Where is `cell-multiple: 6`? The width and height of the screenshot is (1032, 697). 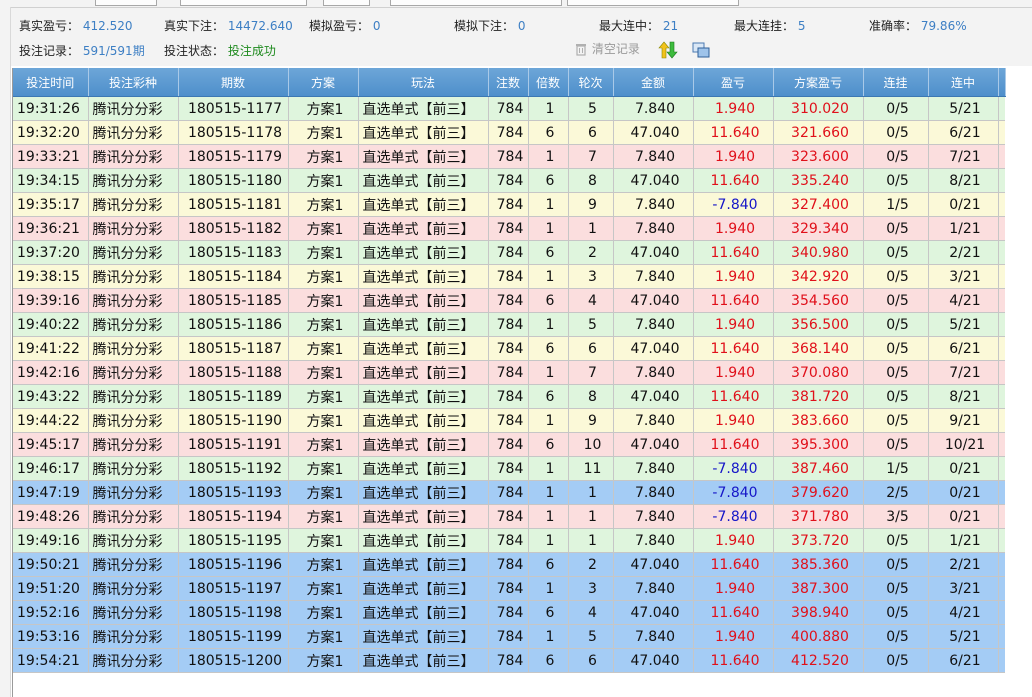
cell-multiple: 6 is located at coordinates (548, 252).